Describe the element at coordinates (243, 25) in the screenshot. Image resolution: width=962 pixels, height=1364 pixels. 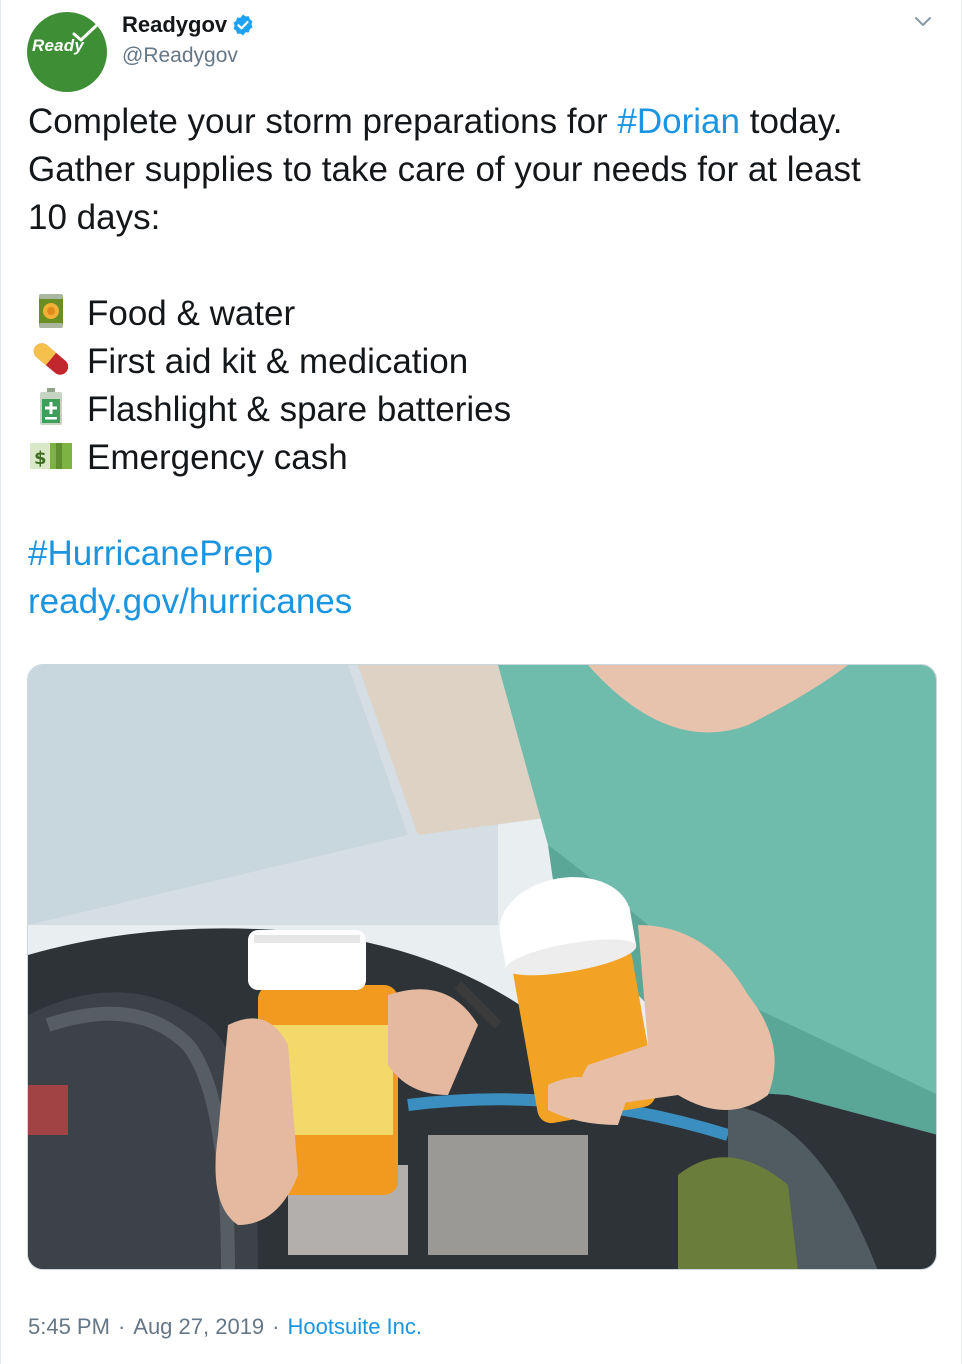
I see `verified-badge-icon` at that location.